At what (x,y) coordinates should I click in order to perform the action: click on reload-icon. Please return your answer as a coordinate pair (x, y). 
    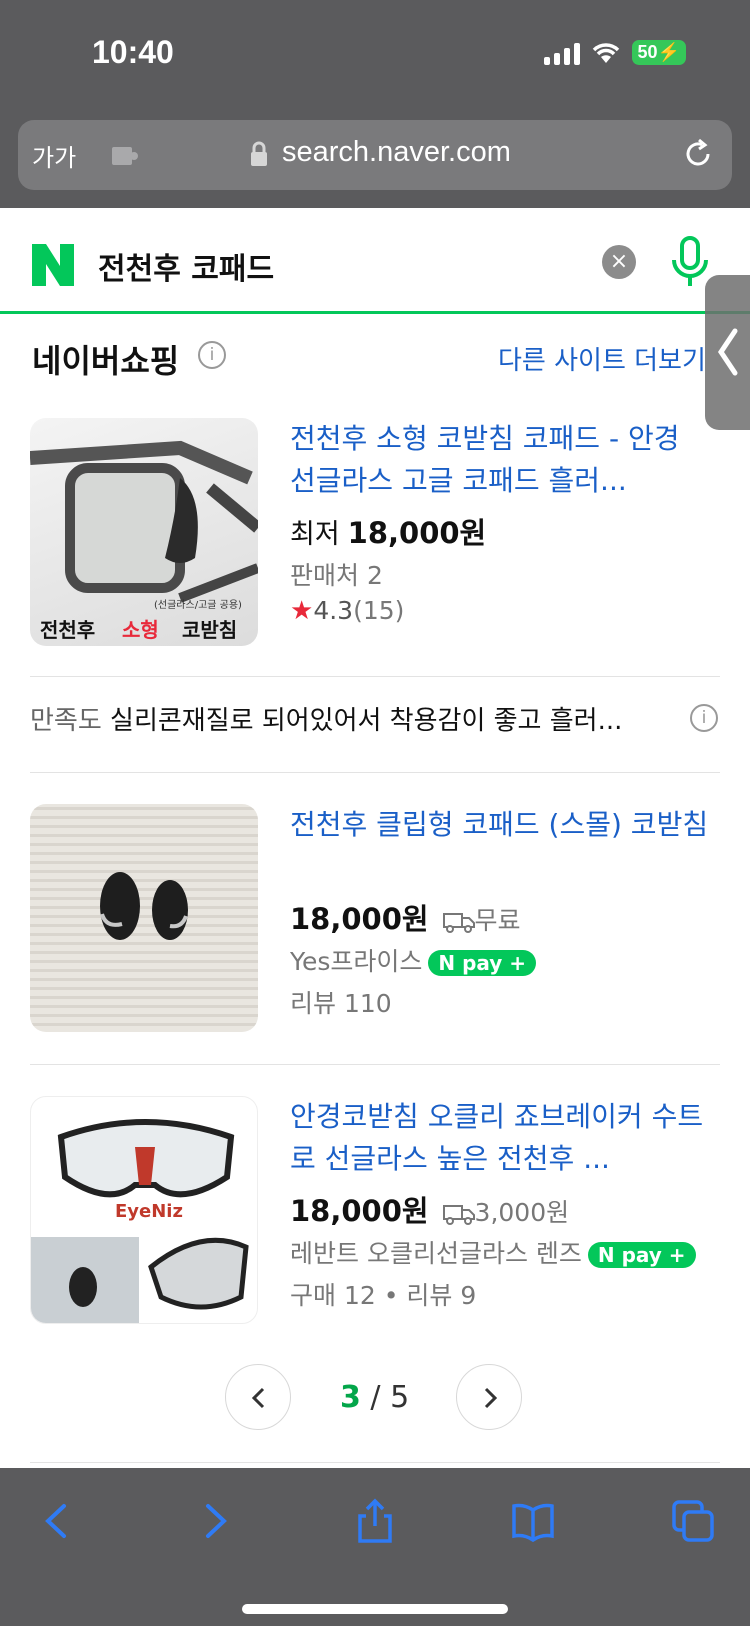
    Looking at the image, I should click on (698, 154).